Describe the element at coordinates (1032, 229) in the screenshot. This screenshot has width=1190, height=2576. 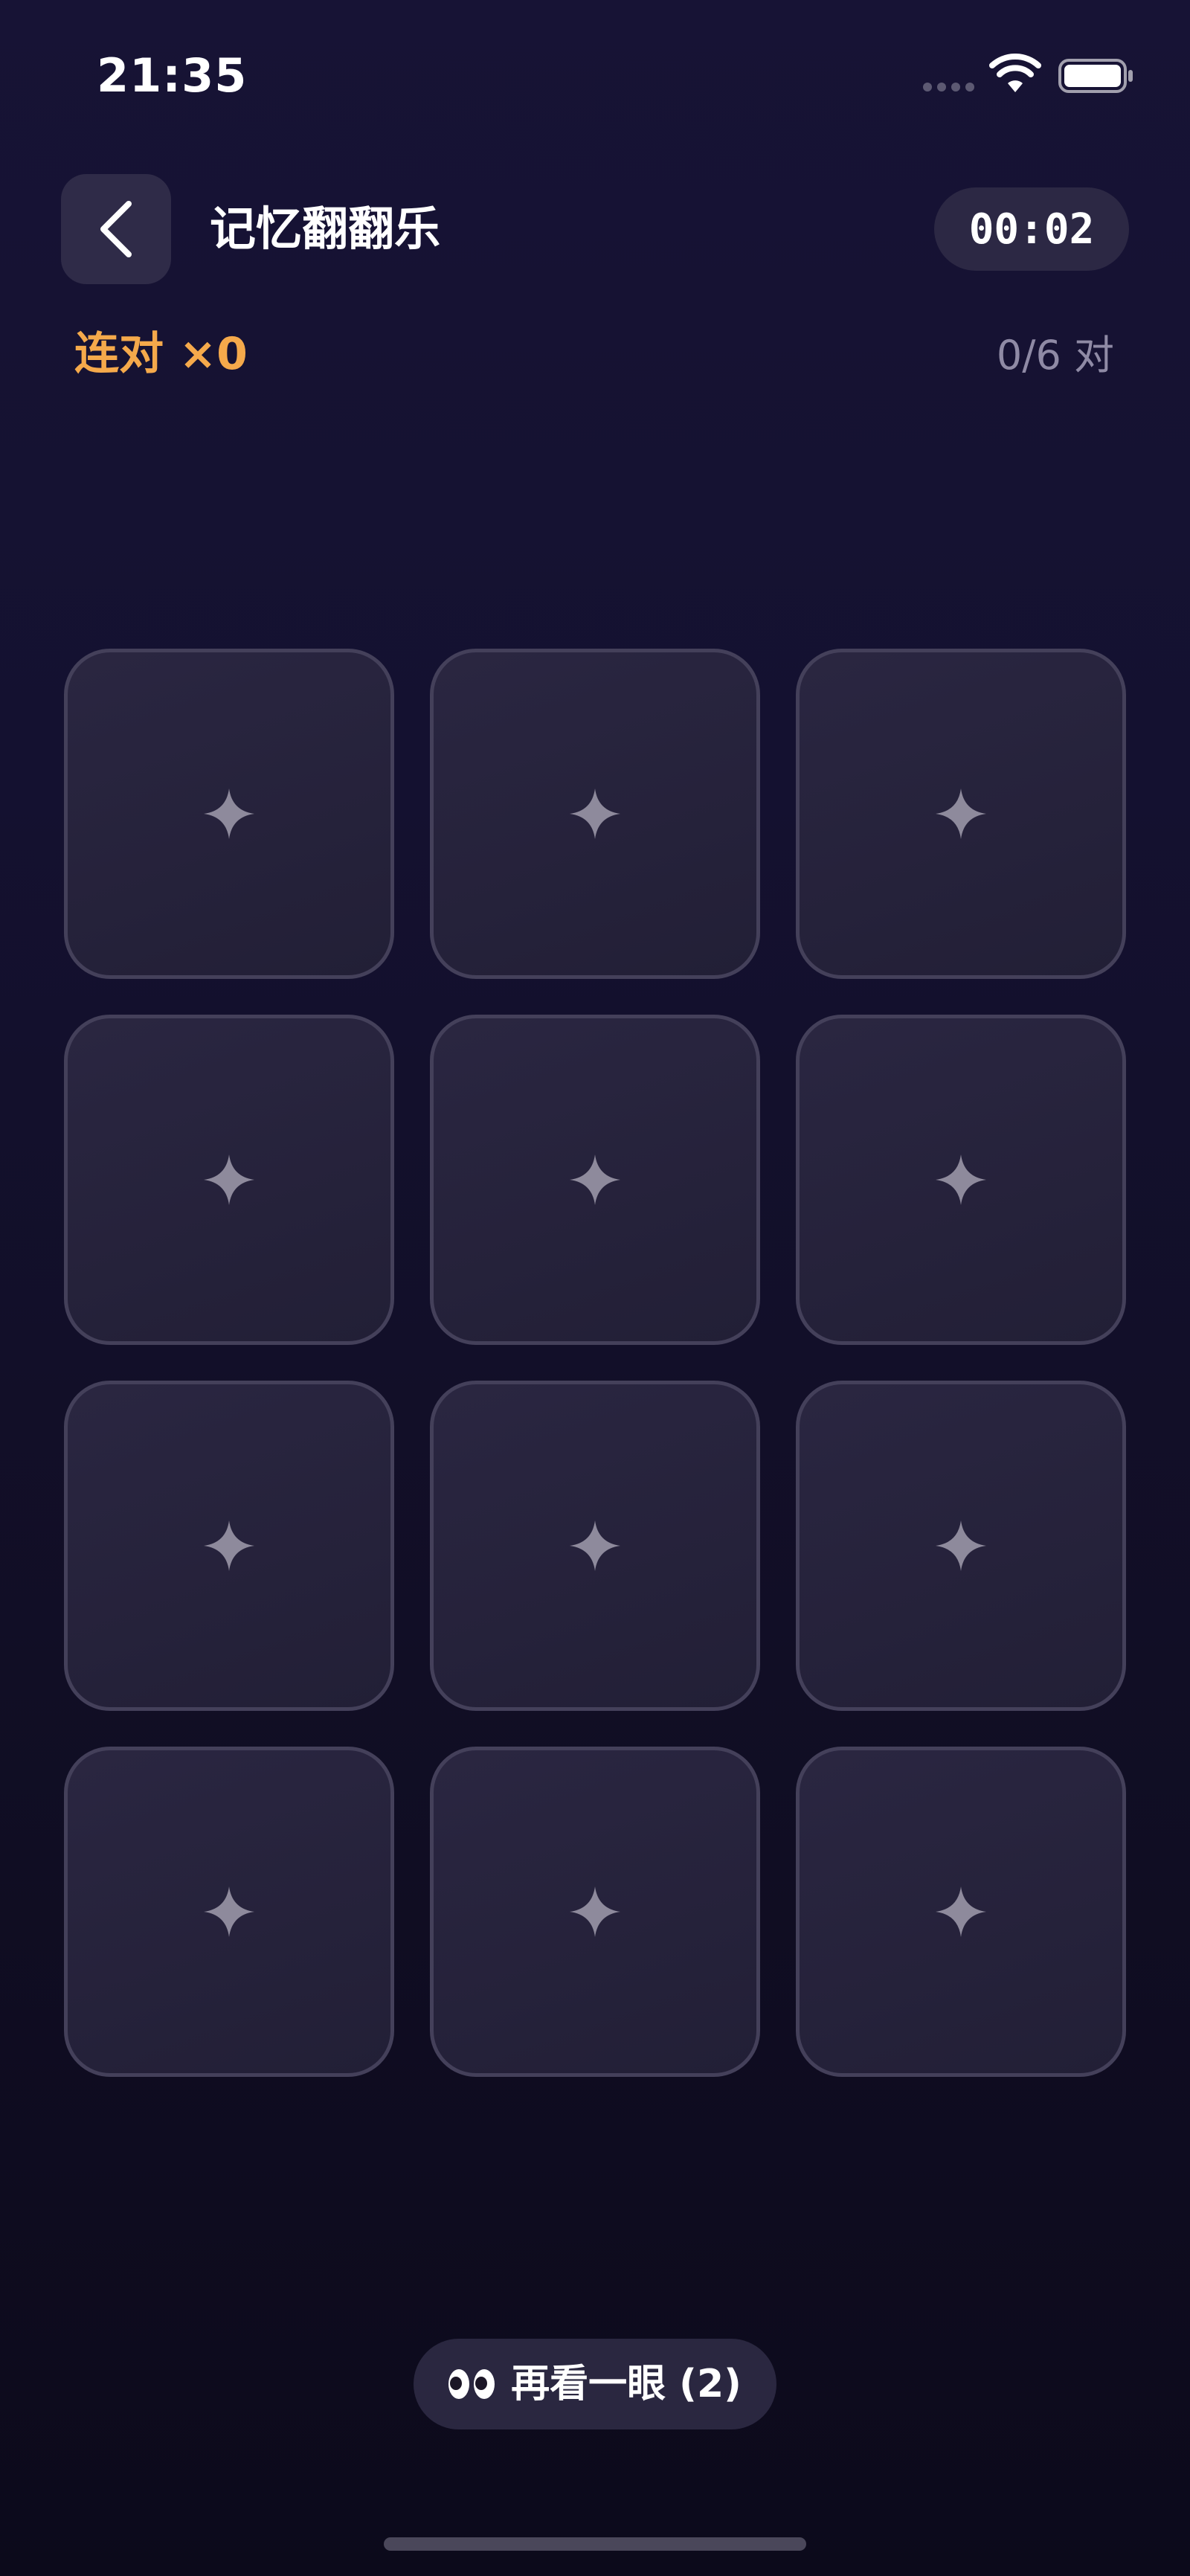
I see `timer-badge: 00:02` at that location.